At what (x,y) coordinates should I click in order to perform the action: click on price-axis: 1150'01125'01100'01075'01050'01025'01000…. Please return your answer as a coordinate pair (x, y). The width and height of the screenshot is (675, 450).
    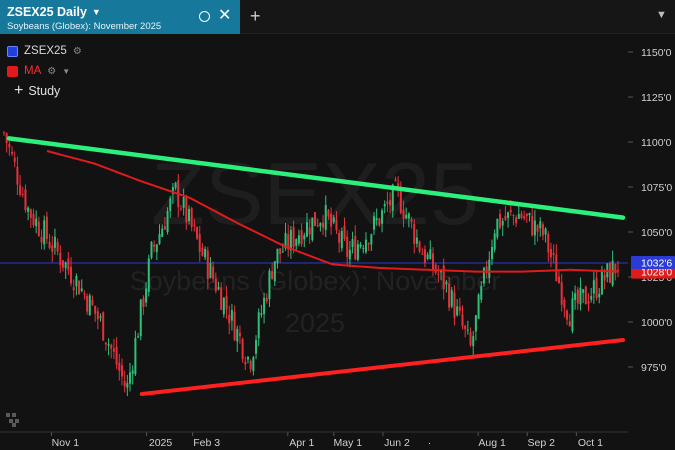
    Looking at the image, I should click on (650, 210).